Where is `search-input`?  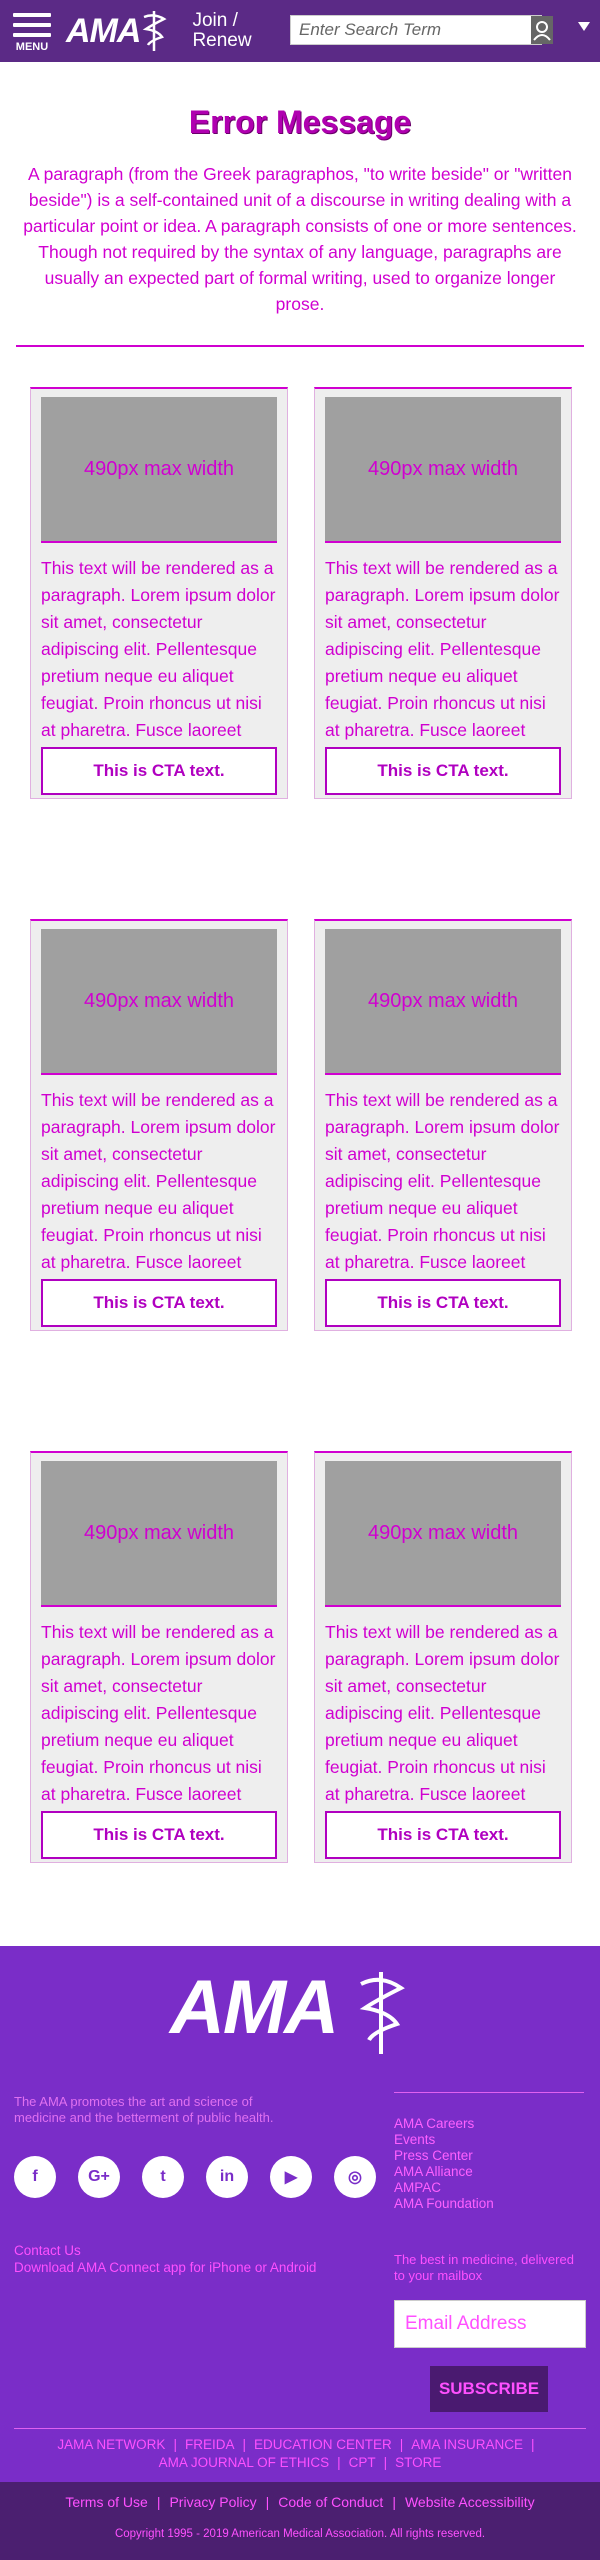
search-input is located at coordinates (411, 30).